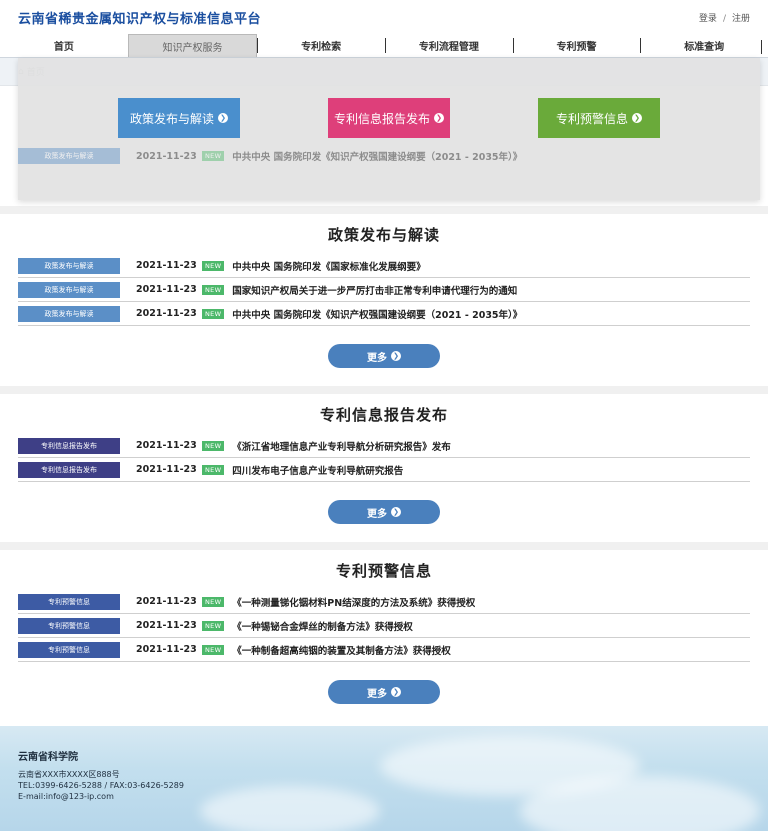 Image resolution: width=768 pixels, height=831 pixels. I want to click on dropdown-button-label: 专利信息报告发布, so click(381, 118).